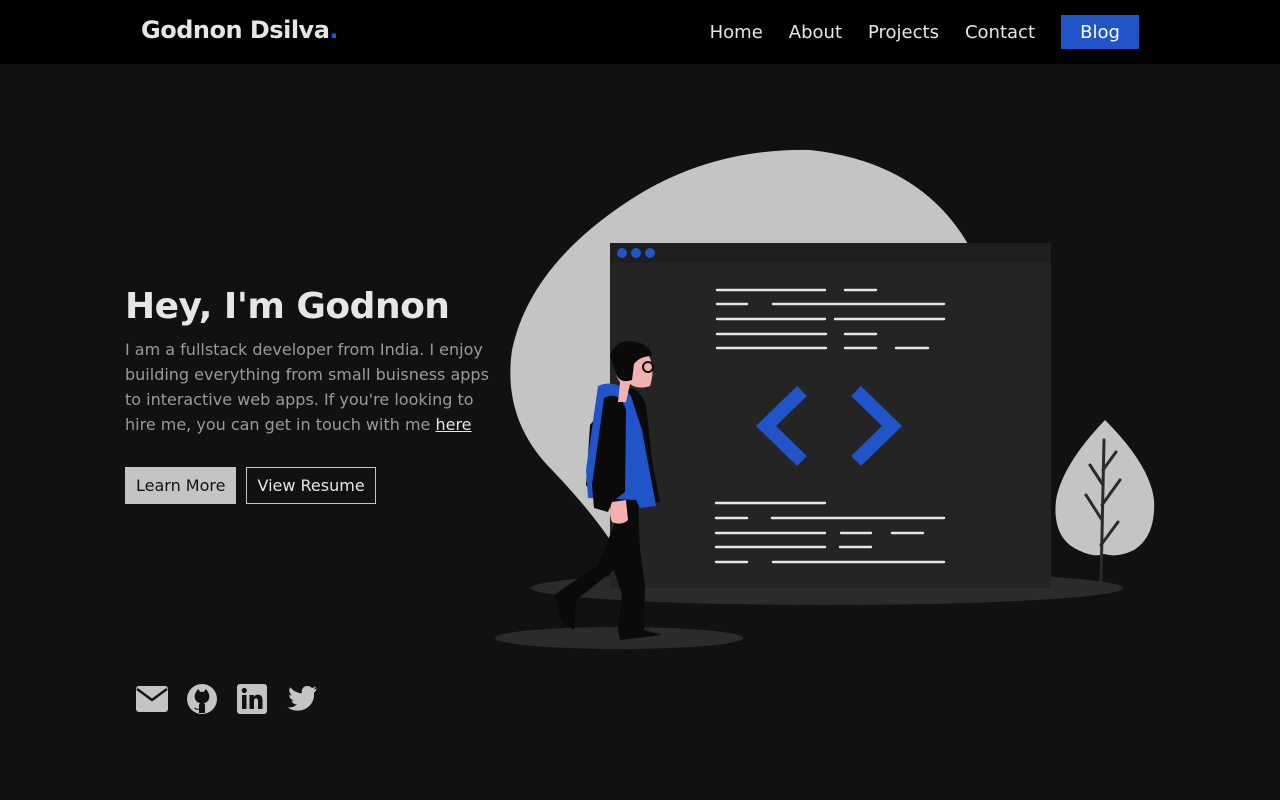 The image size is (1280, 800). What do you see at coordinates (1000, 32) in the screenshot?
I see `nav-contact-link: Contact` at bounding box center [1000, 32].